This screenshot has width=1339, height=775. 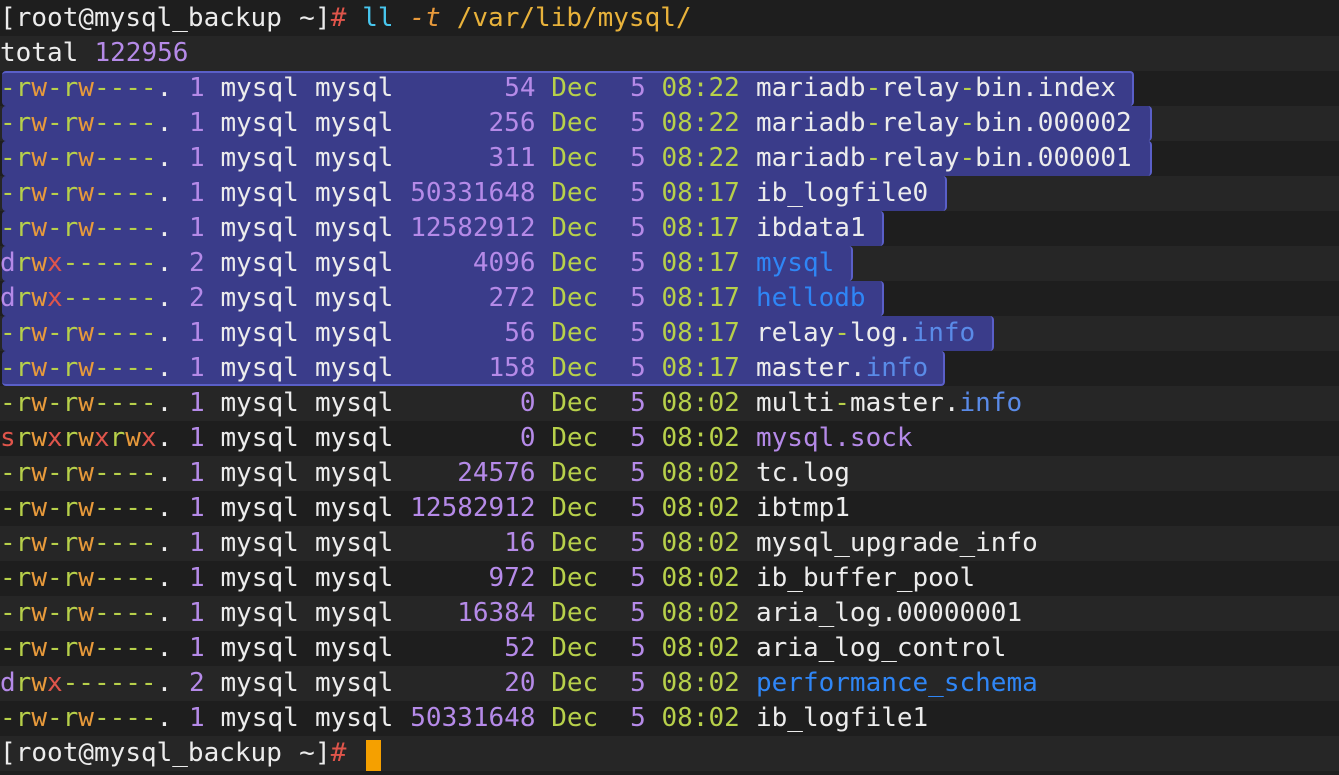 I want to click on file-name: aria_log.00000001, so click(x=889, y=613).